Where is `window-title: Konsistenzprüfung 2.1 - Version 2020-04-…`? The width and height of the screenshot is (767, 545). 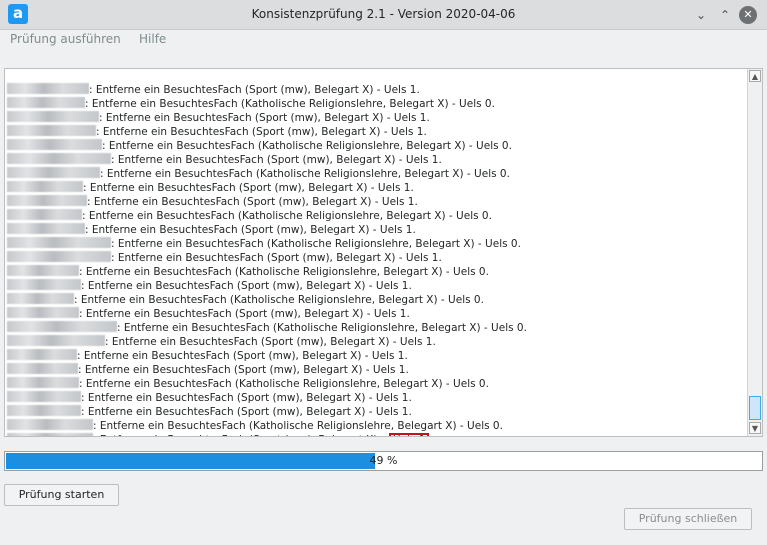
window-title: Konsistenzprüfung 2.1 - Version 2020-04-… is located at coordinates (383, 14).